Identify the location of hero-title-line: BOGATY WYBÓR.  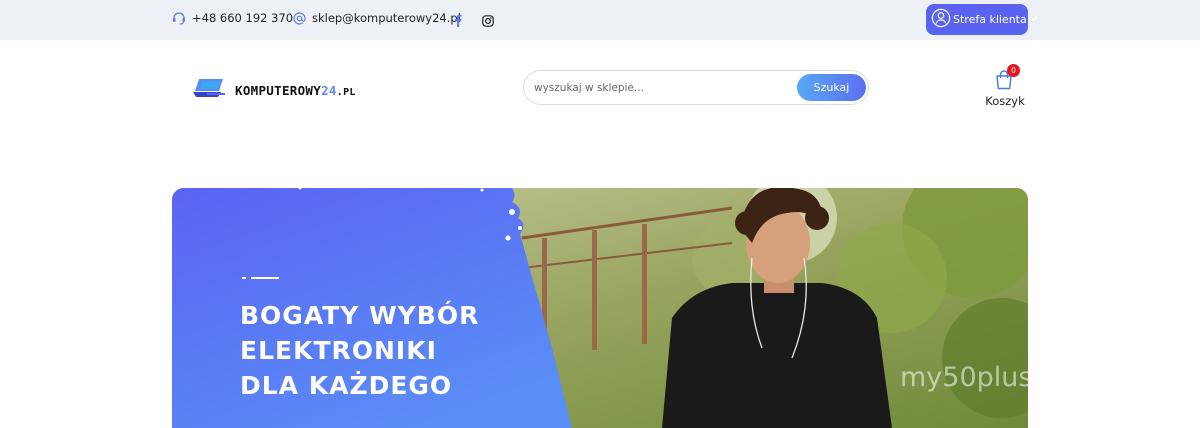
(360, 315).